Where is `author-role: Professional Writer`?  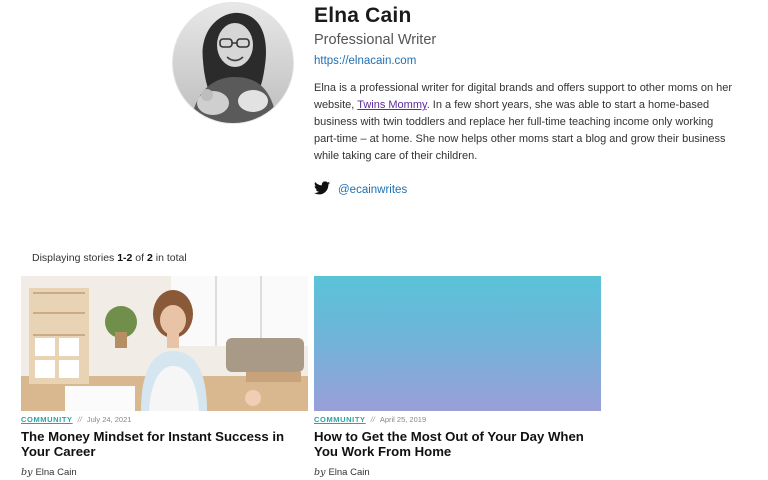 author-role: Professional Writer is located at coordinates (375, 40).